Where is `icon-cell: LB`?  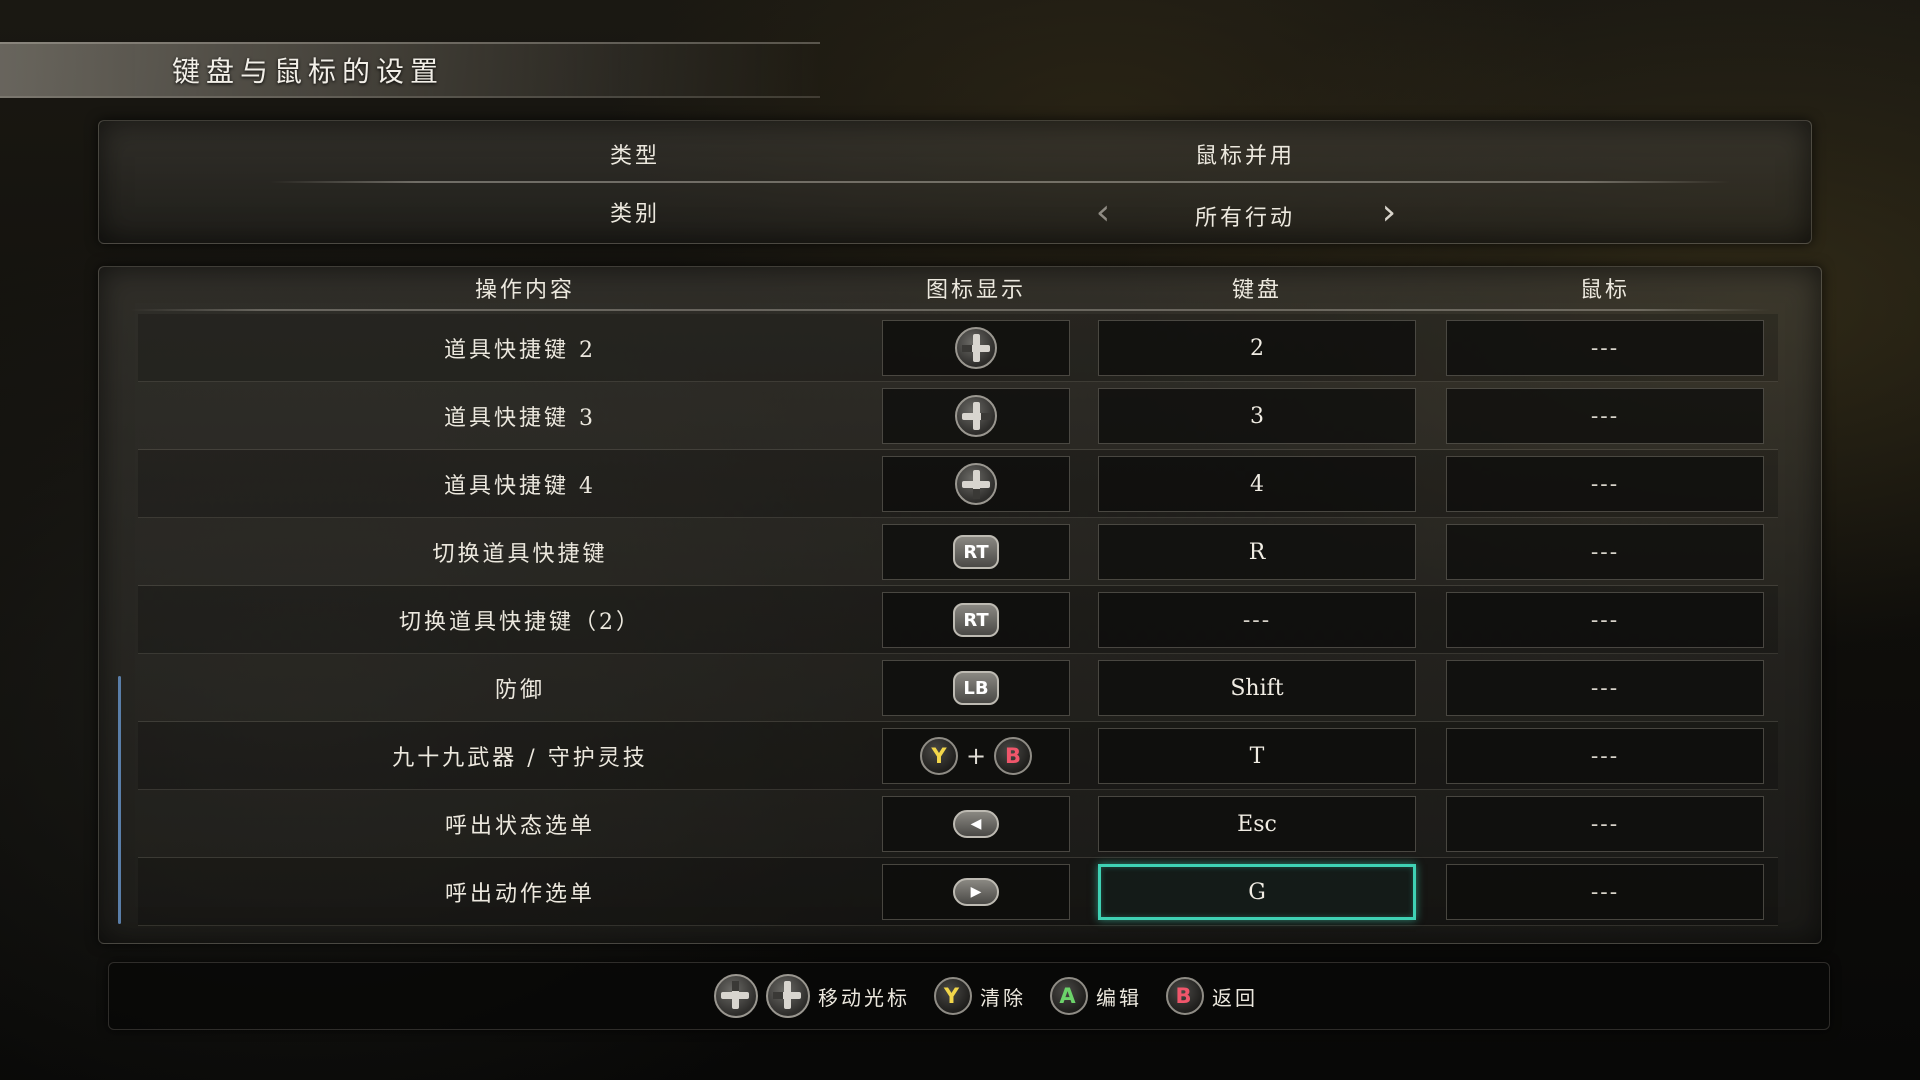
icon-cell: LB is located at coordinates (976, 688).